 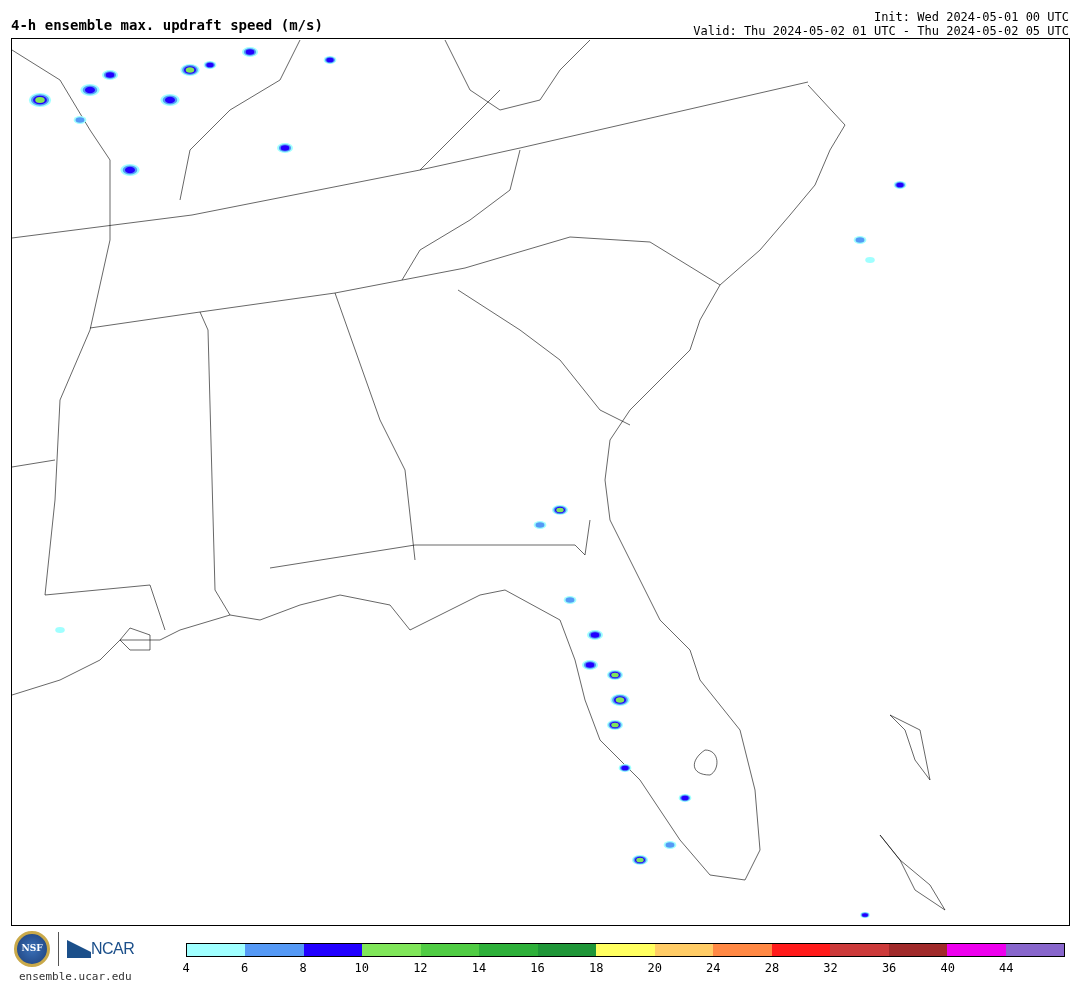 What do you see at coordinates (303, 968) in the screenshot?
I see `scale-label: 8` at bounding box center [303, 968].